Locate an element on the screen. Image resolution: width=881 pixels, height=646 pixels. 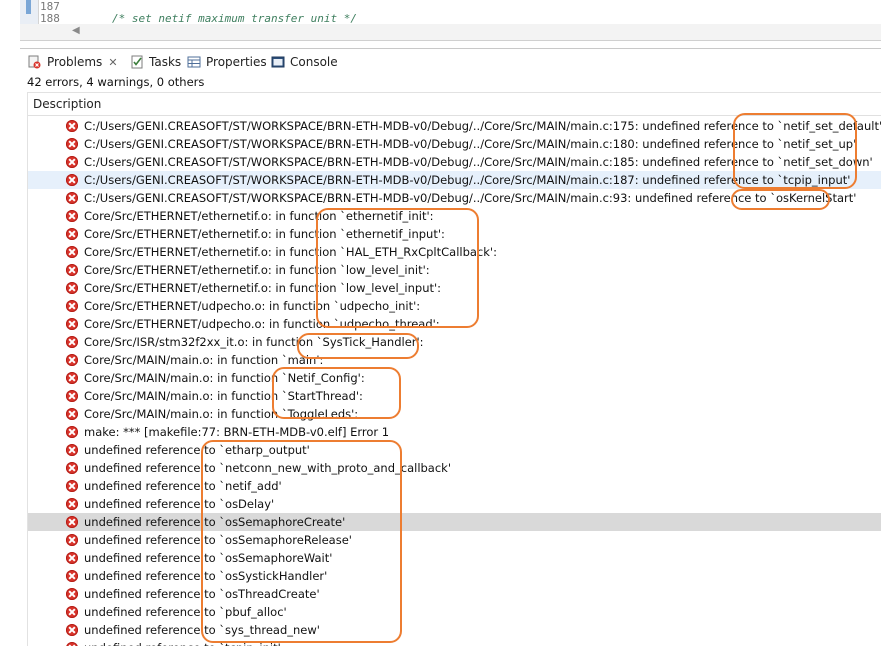
problem-description: undefined reference to `osDelay' is located at coordinates (179, 504).